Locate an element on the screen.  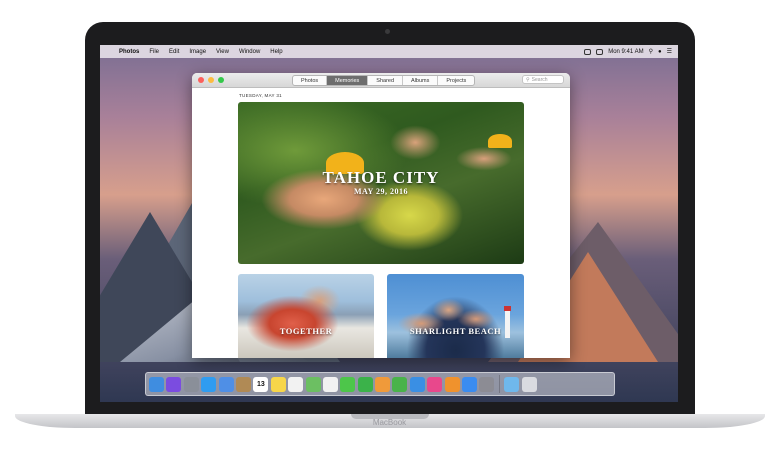
search-field: ⚲ Search is located at coordinates (543, 79).